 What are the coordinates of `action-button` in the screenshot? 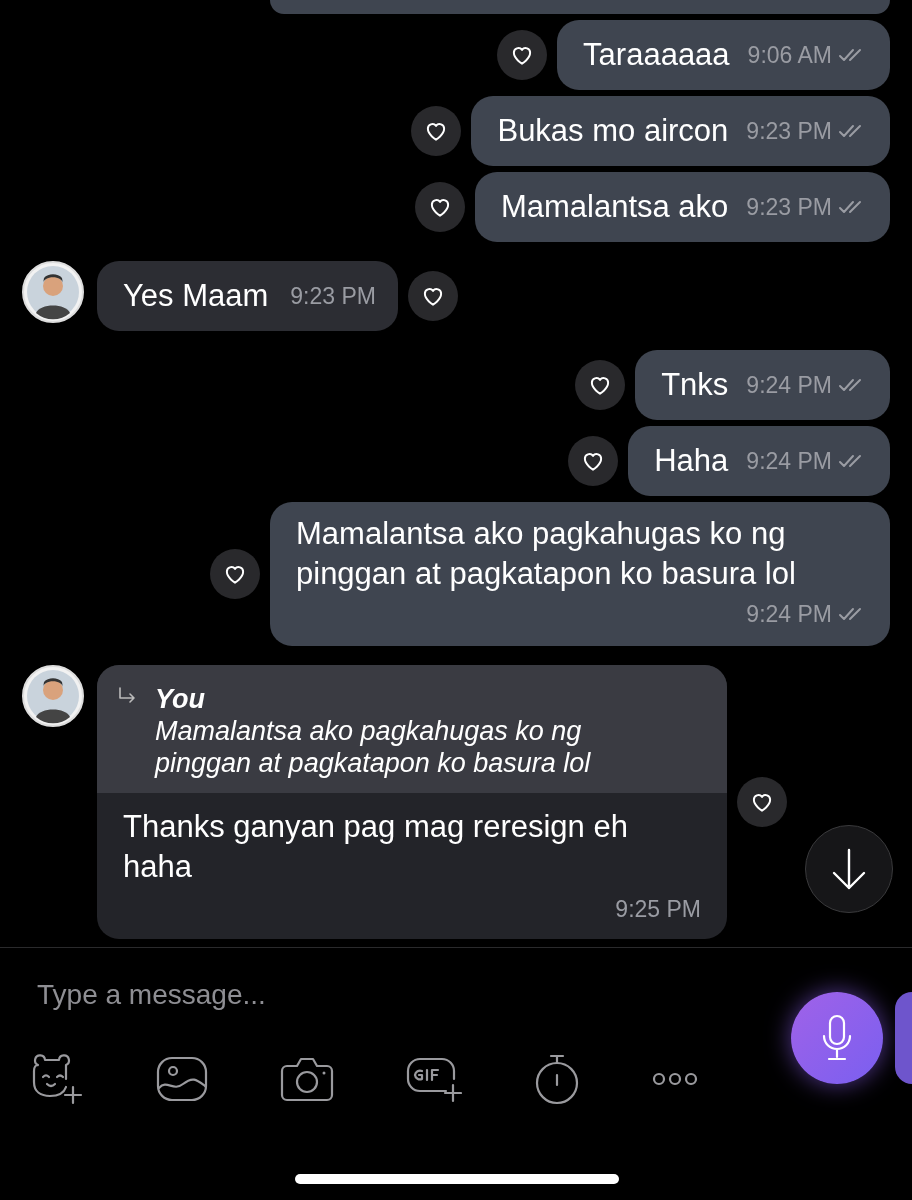 It's located at (903, 1038).